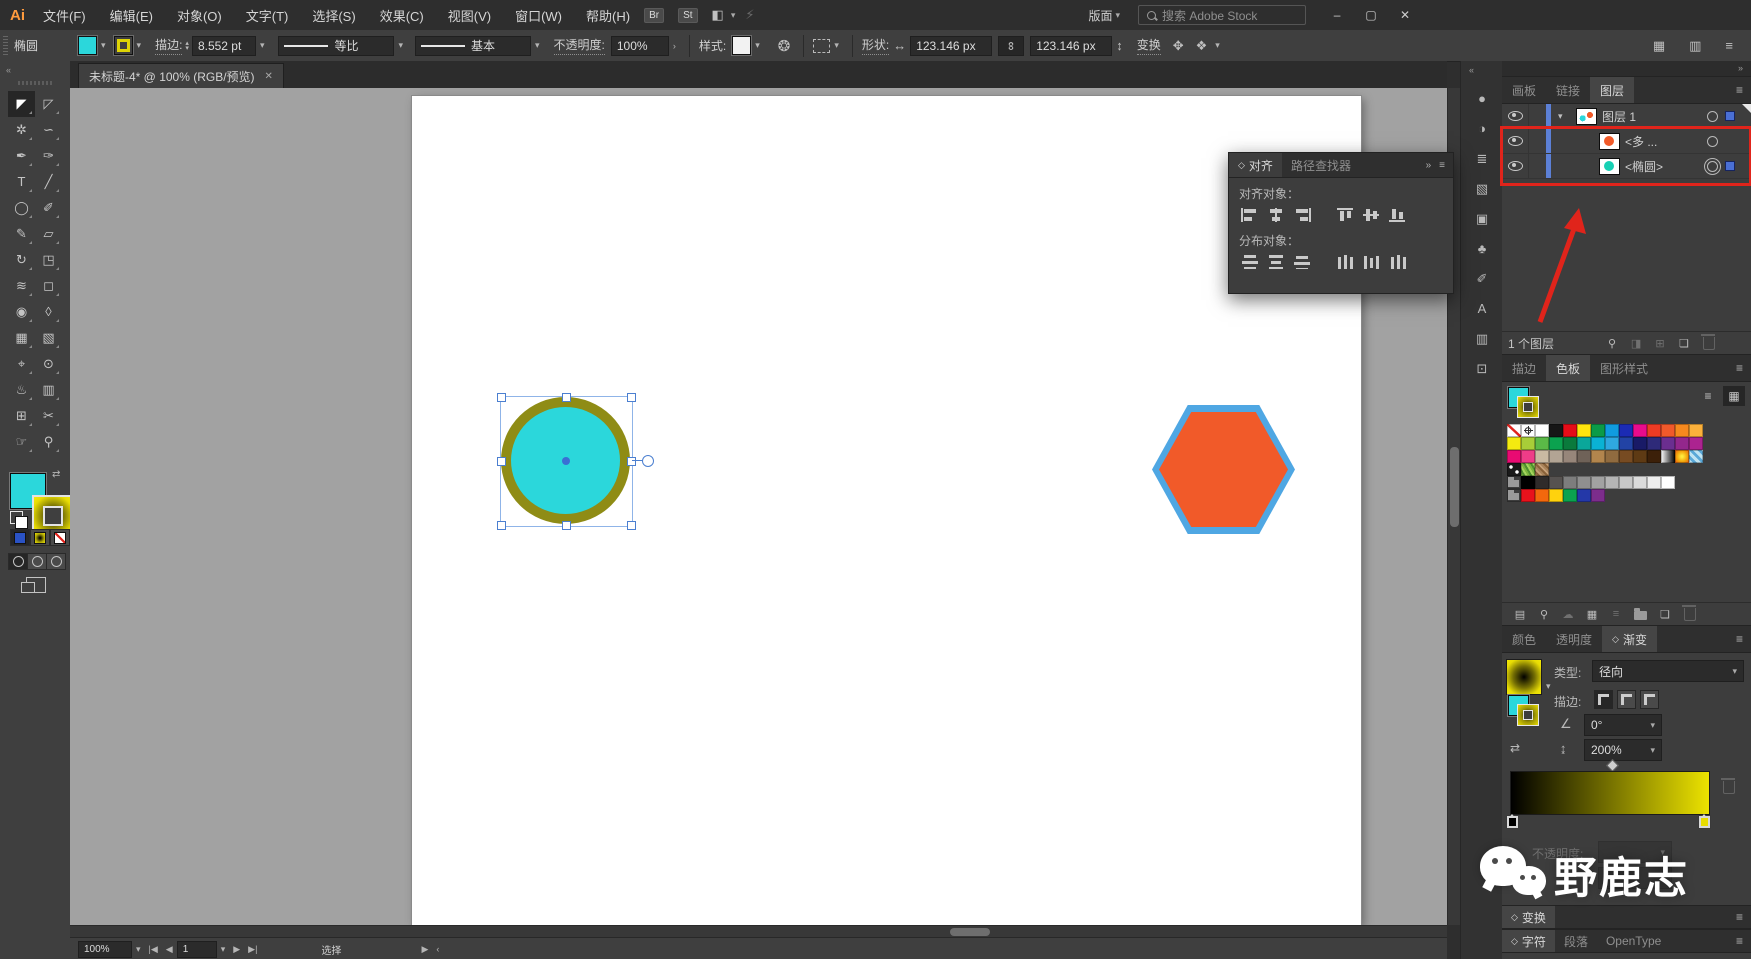  Describe the element at coordinates (1482, 129) in the screenshot. I see `color-guide-icon: ◑` at that location.